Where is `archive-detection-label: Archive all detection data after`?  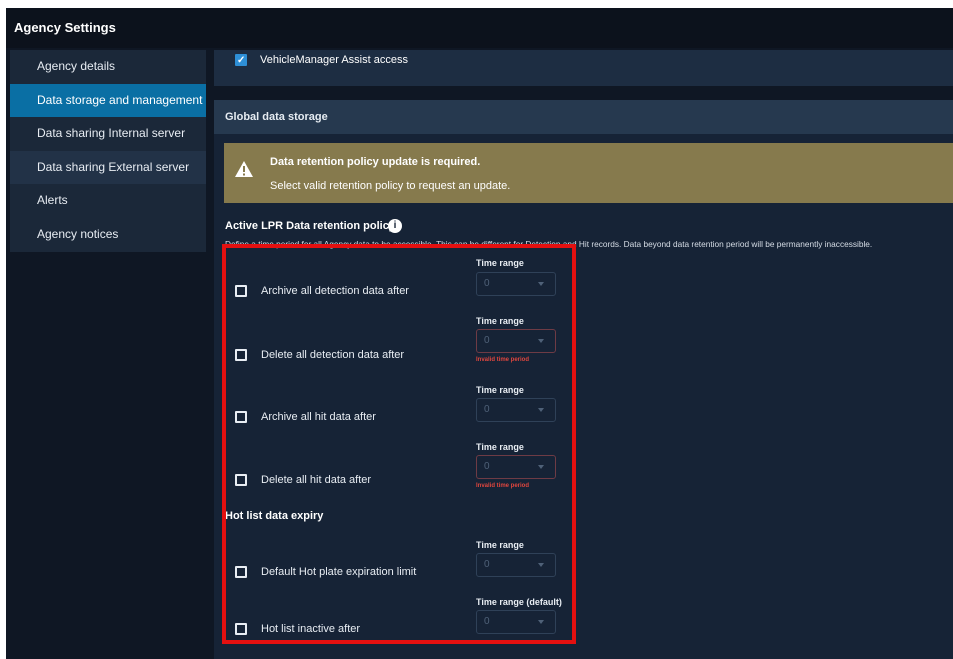
archive-detection-label: Archive all detection data after is located at coordinates (335, 291).